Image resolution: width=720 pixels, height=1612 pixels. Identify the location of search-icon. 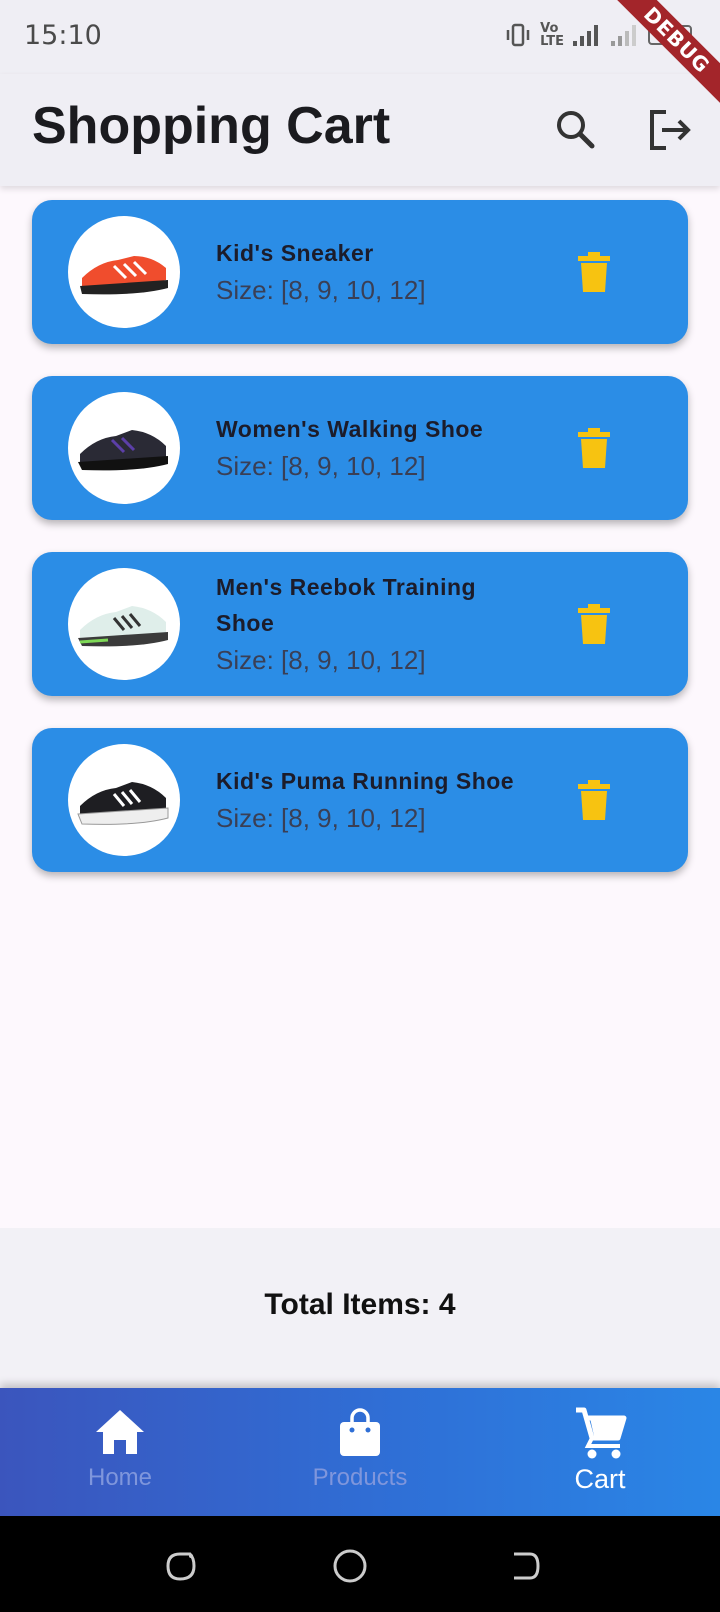
(576, 130).